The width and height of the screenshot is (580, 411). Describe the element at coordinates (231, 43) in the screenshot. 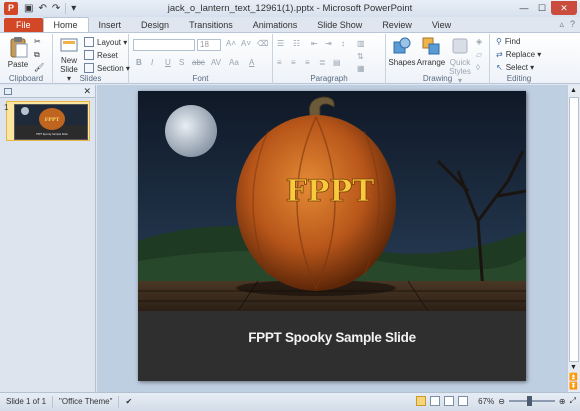

I see `grow-font-icon: A˄` at that location.